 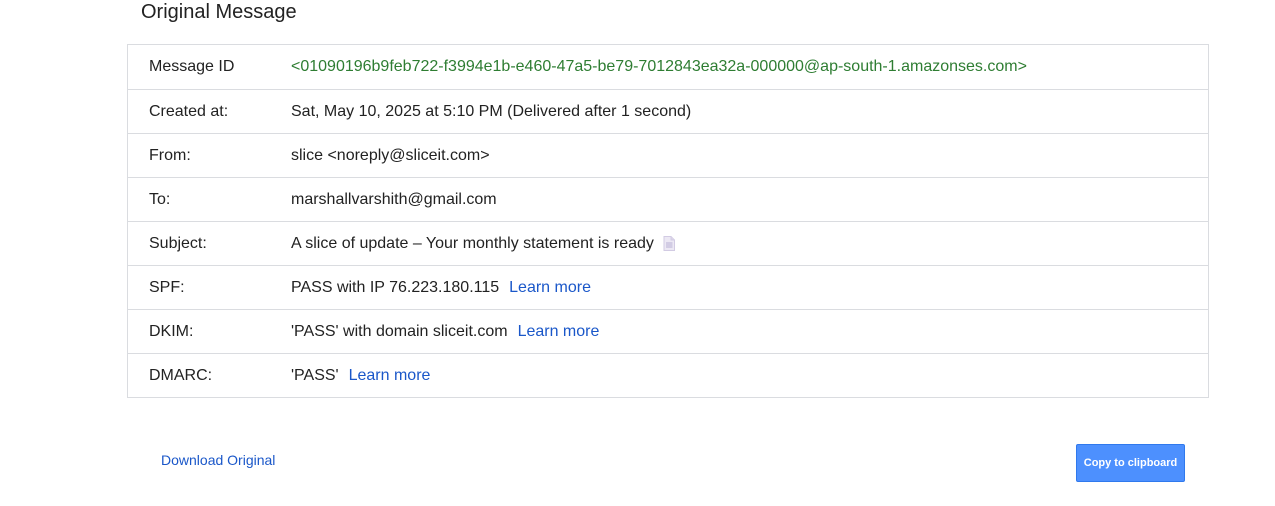 What do you see at coordinates (668, 155) in the screenshot?
I see `detail-row-from: From: slice <noreply@sliceit.com>` at bounding box center [668, 155].